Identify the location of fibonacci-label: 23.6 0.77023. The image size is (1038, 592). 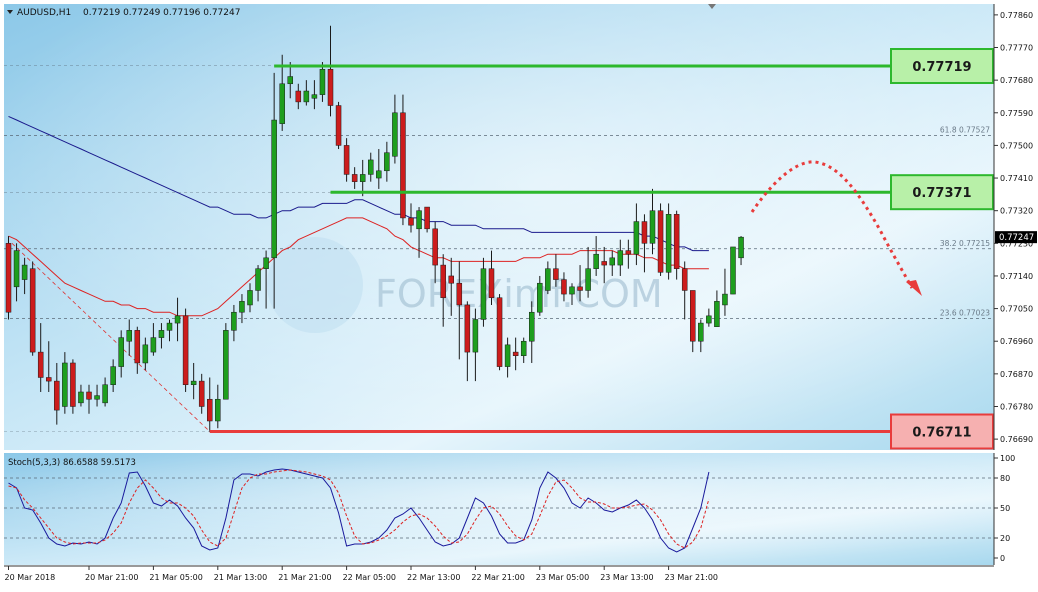
(965, 312).